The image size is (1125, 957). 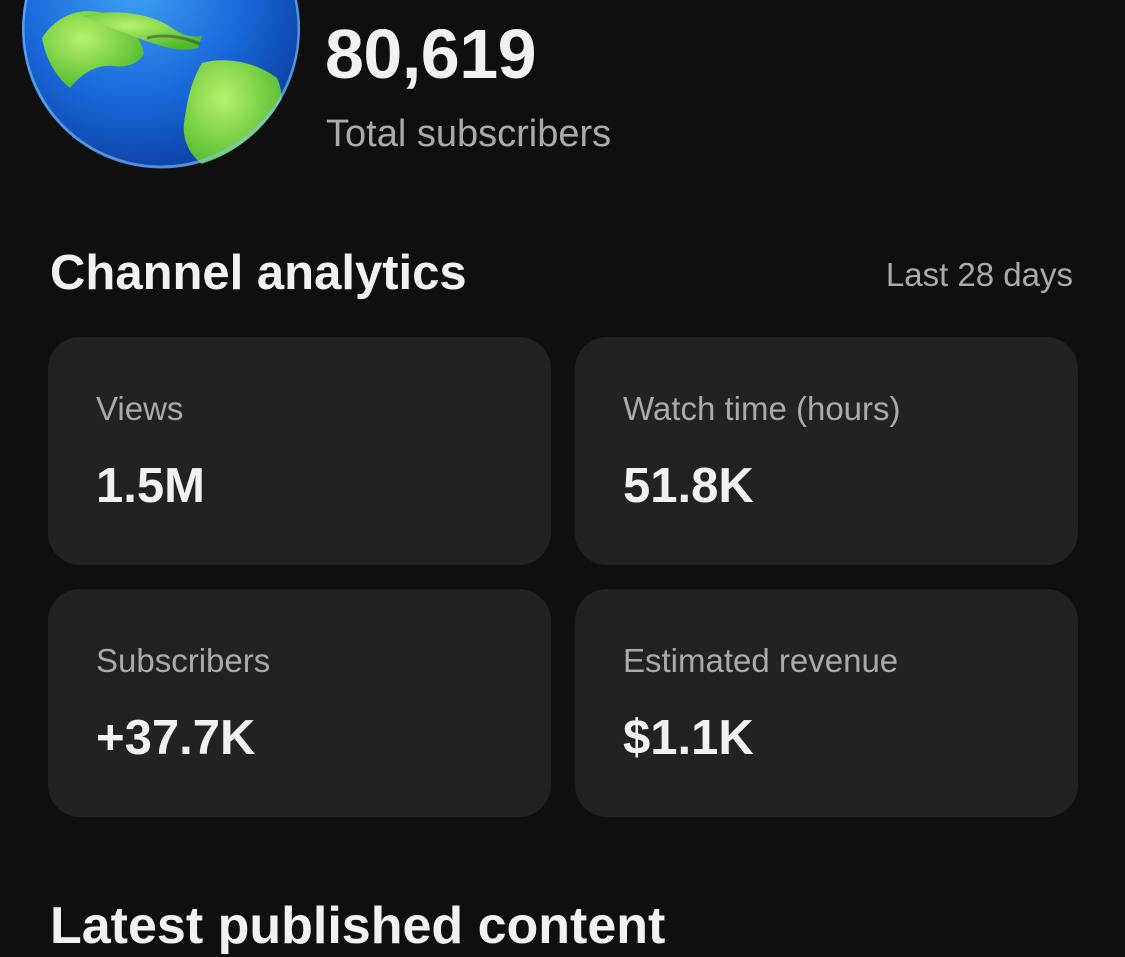 What do you see at coordinates (140, 408) in the screenshot?
I see `views-label: Views` at bounding box center [140, 408].